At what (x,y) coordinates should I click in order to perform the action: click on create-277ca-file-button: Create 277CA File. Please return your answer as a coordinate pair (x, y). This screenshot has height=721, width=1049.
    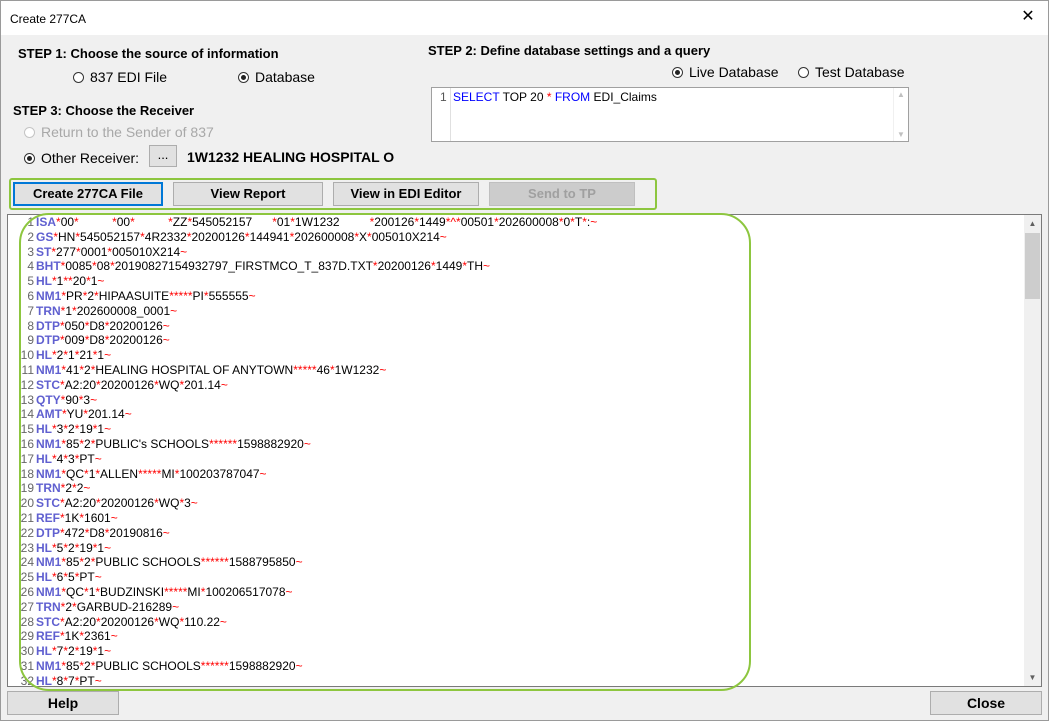
    Looking at the image, I should click on (88, 194).